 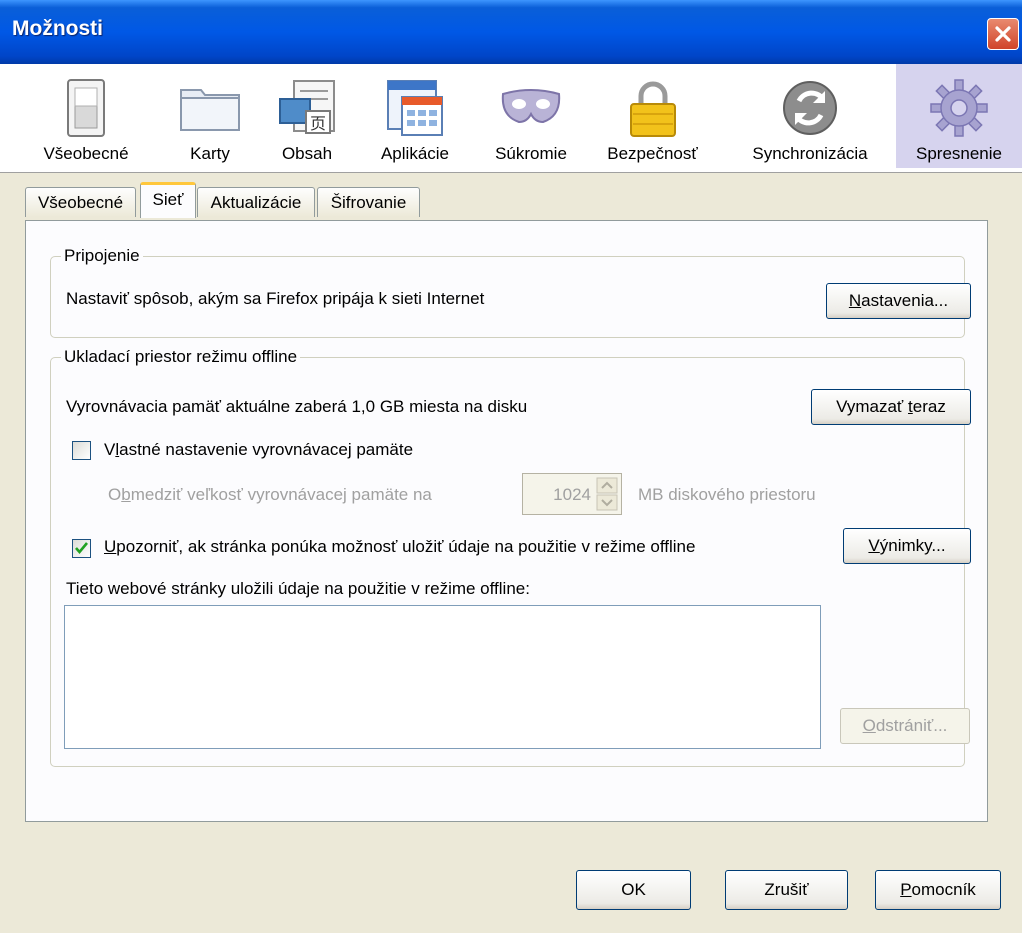 I want to click on sync-icon, so click(x=810, y=108).